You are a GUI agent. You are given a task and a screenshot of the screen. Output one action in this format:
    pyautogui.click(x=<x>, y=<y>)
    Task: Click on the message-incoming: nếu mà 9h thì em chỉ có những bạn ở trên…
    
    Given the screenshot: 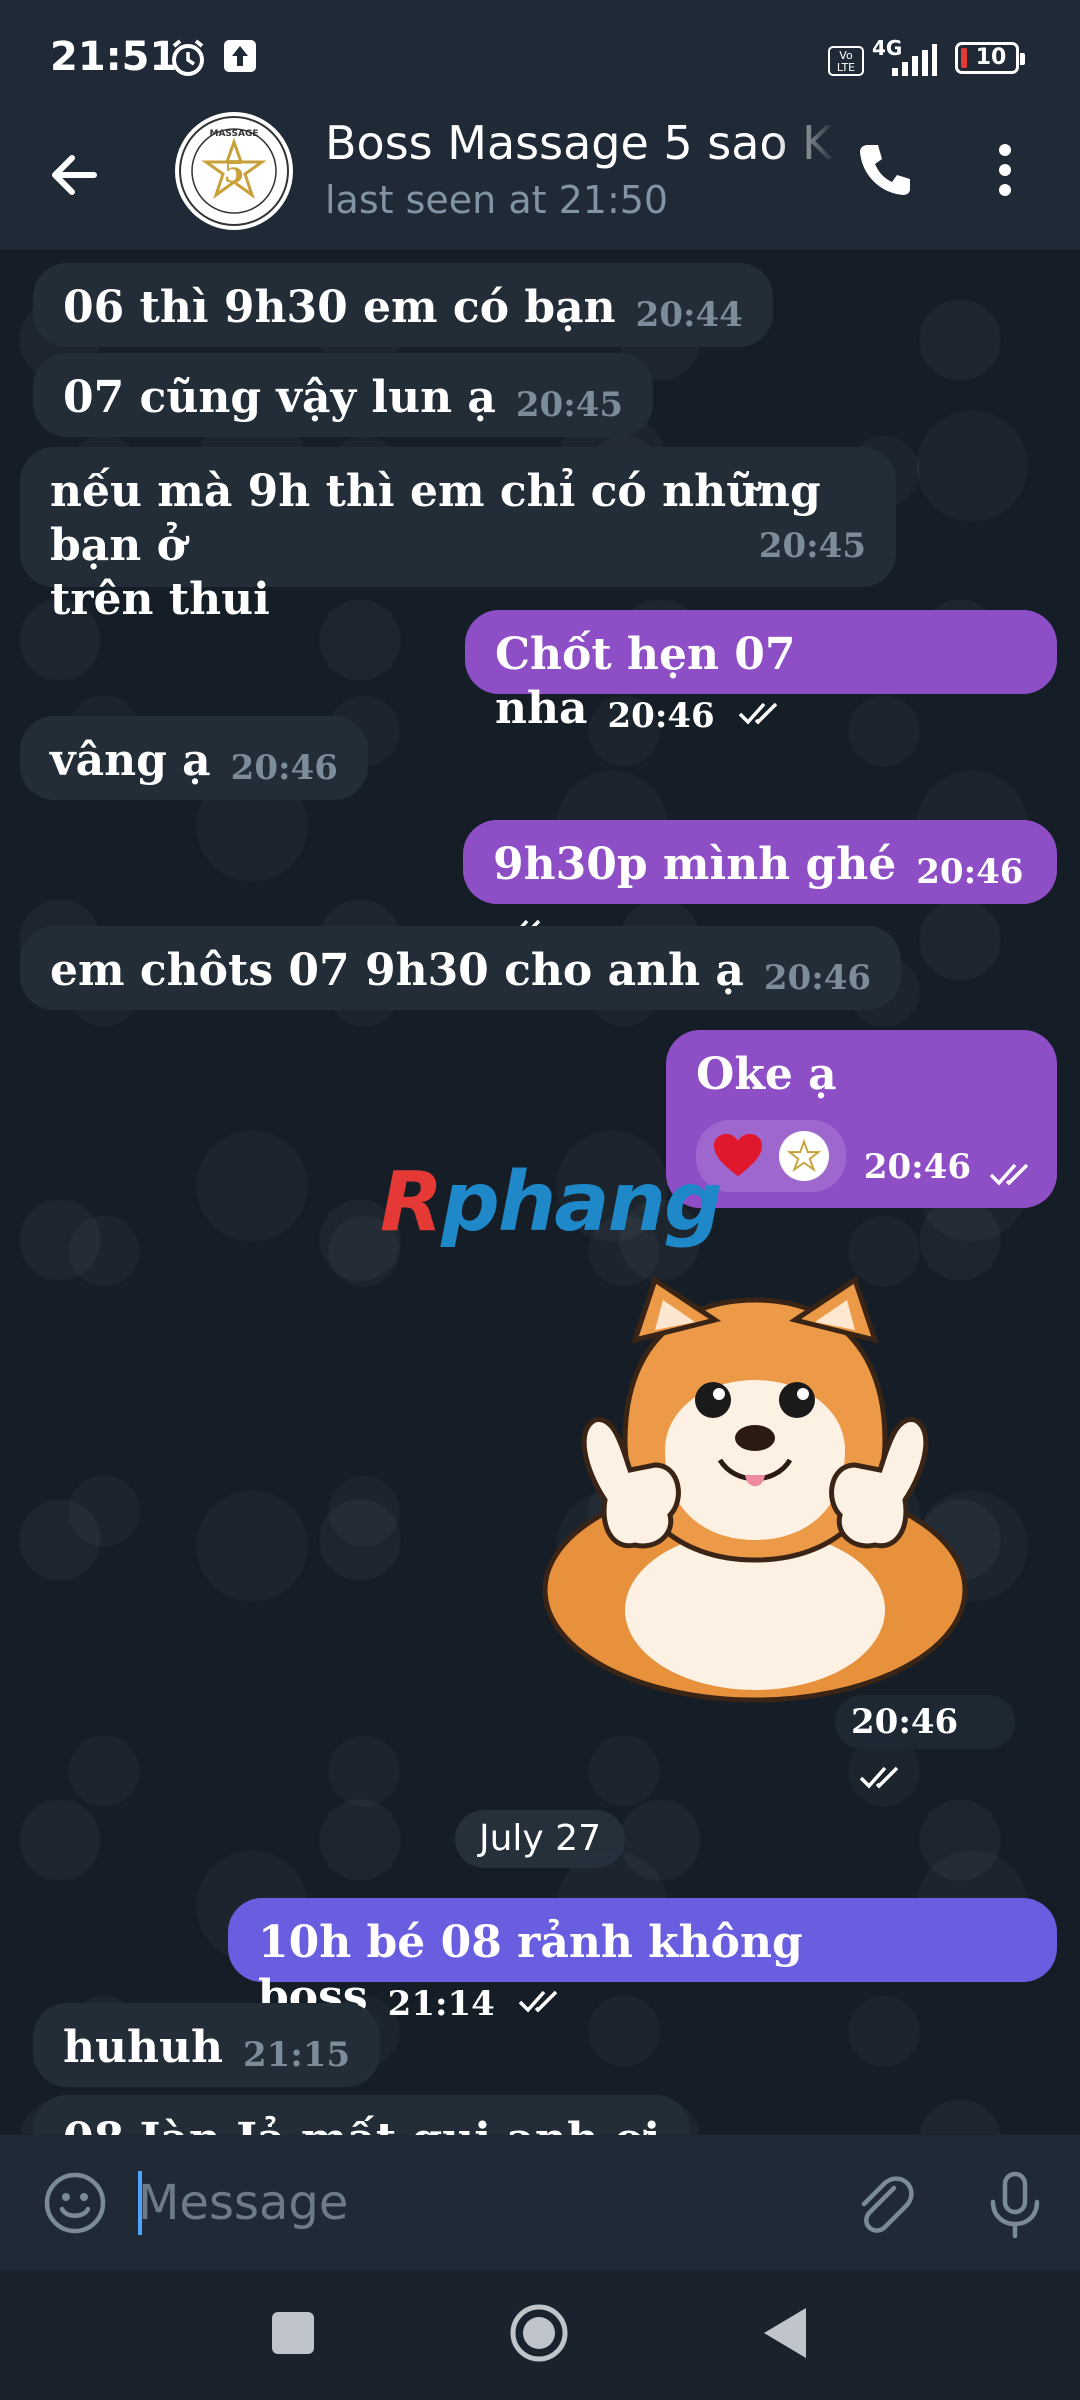 What is the action you would take?
    pyautogui.click(x=458, y=536)
    